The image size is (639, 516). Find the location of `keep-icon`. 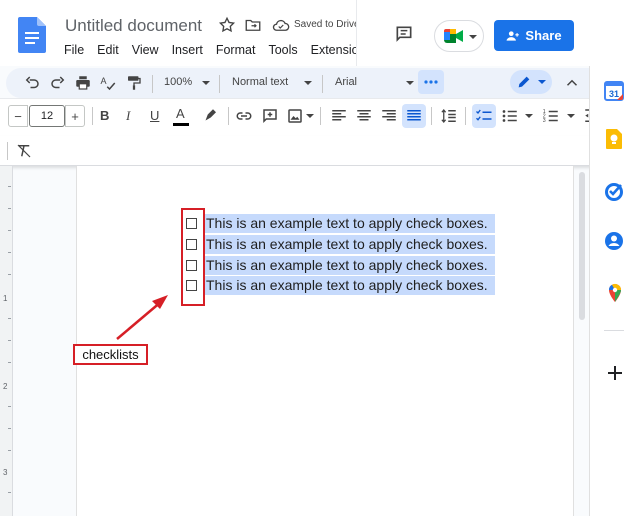

keep-icon is located at coordinates (614, 139).